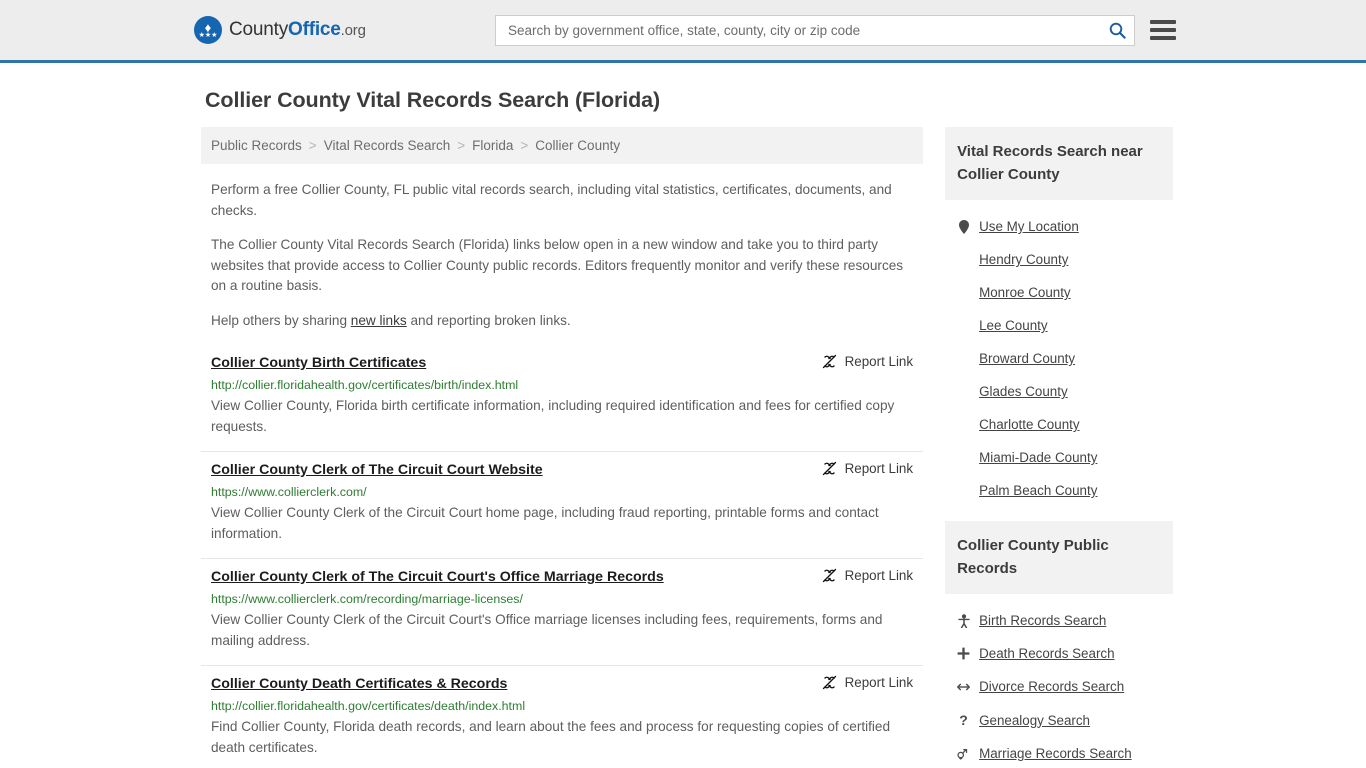 The image size is (1366, 768). I want to click on hamburger-menu-icon, so click(1163, 30).